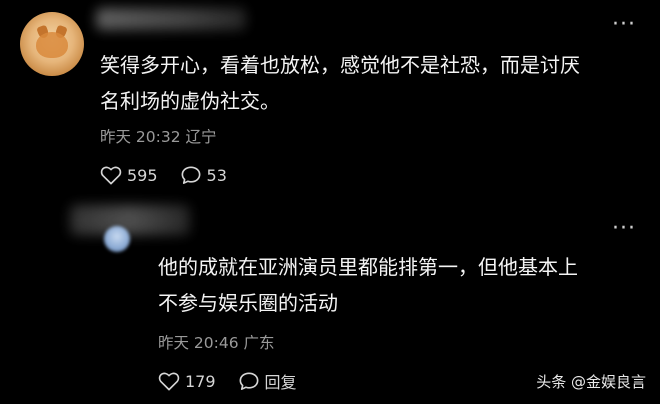  Describe the element at coordinates (280, 382) in the screenshot. I see `reply-label: 回复` at that location.